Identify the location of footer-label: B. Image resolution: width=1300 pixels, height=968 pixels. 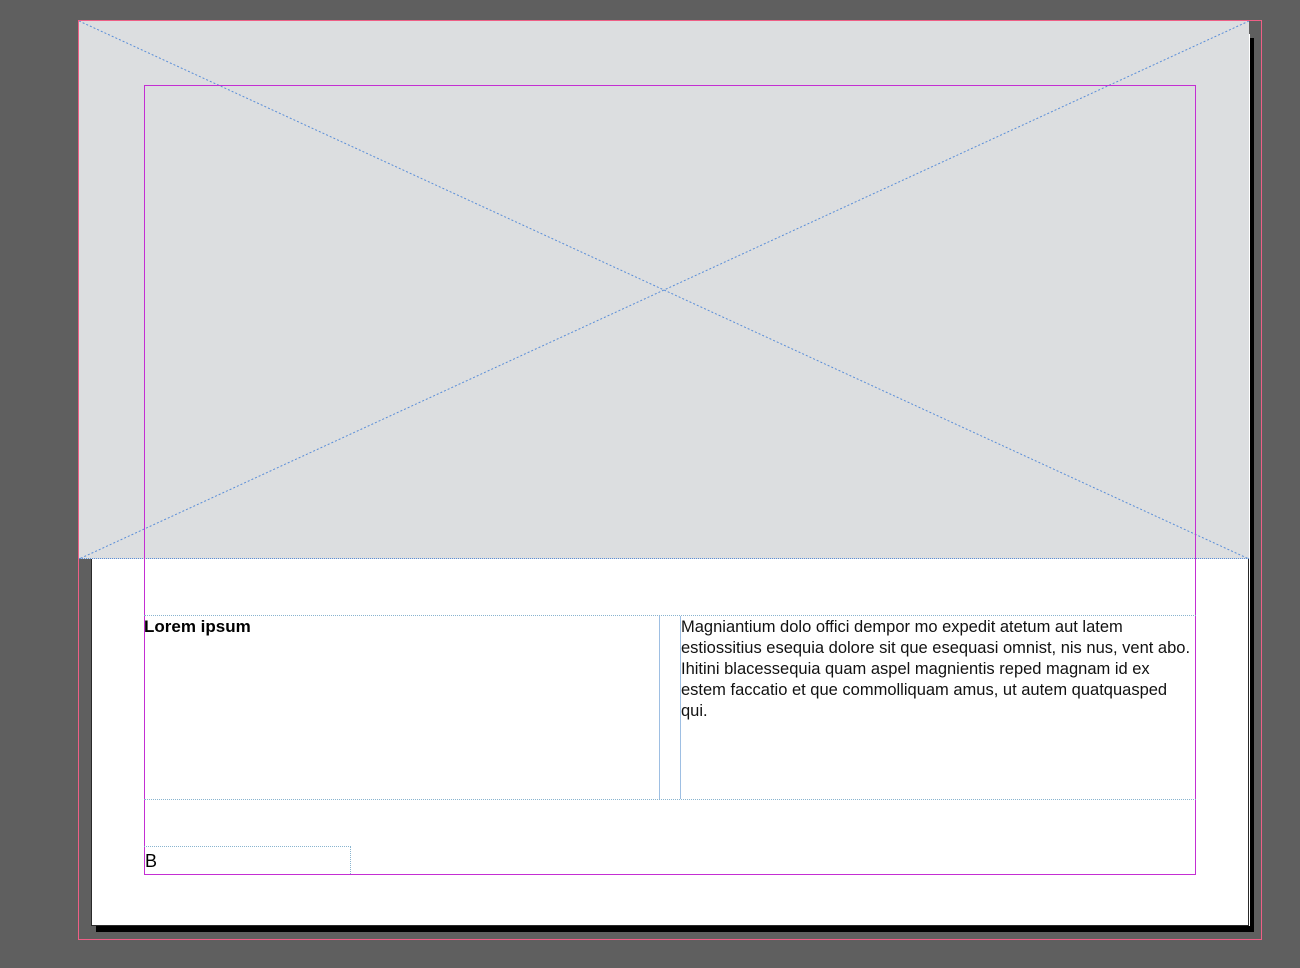
(151, 861).